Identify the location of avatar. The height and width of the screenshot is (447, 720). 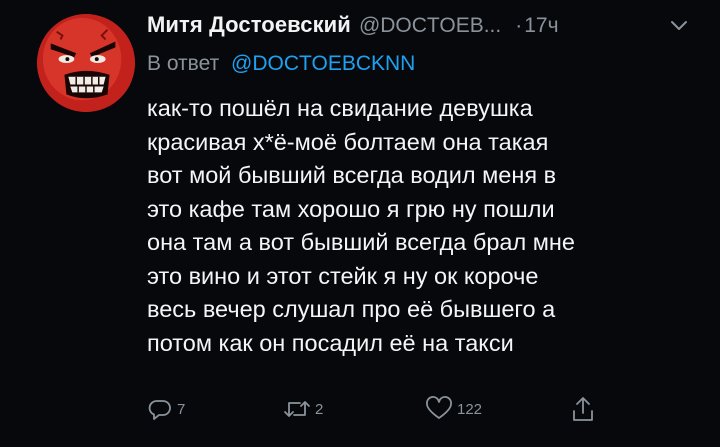
(86, 63).